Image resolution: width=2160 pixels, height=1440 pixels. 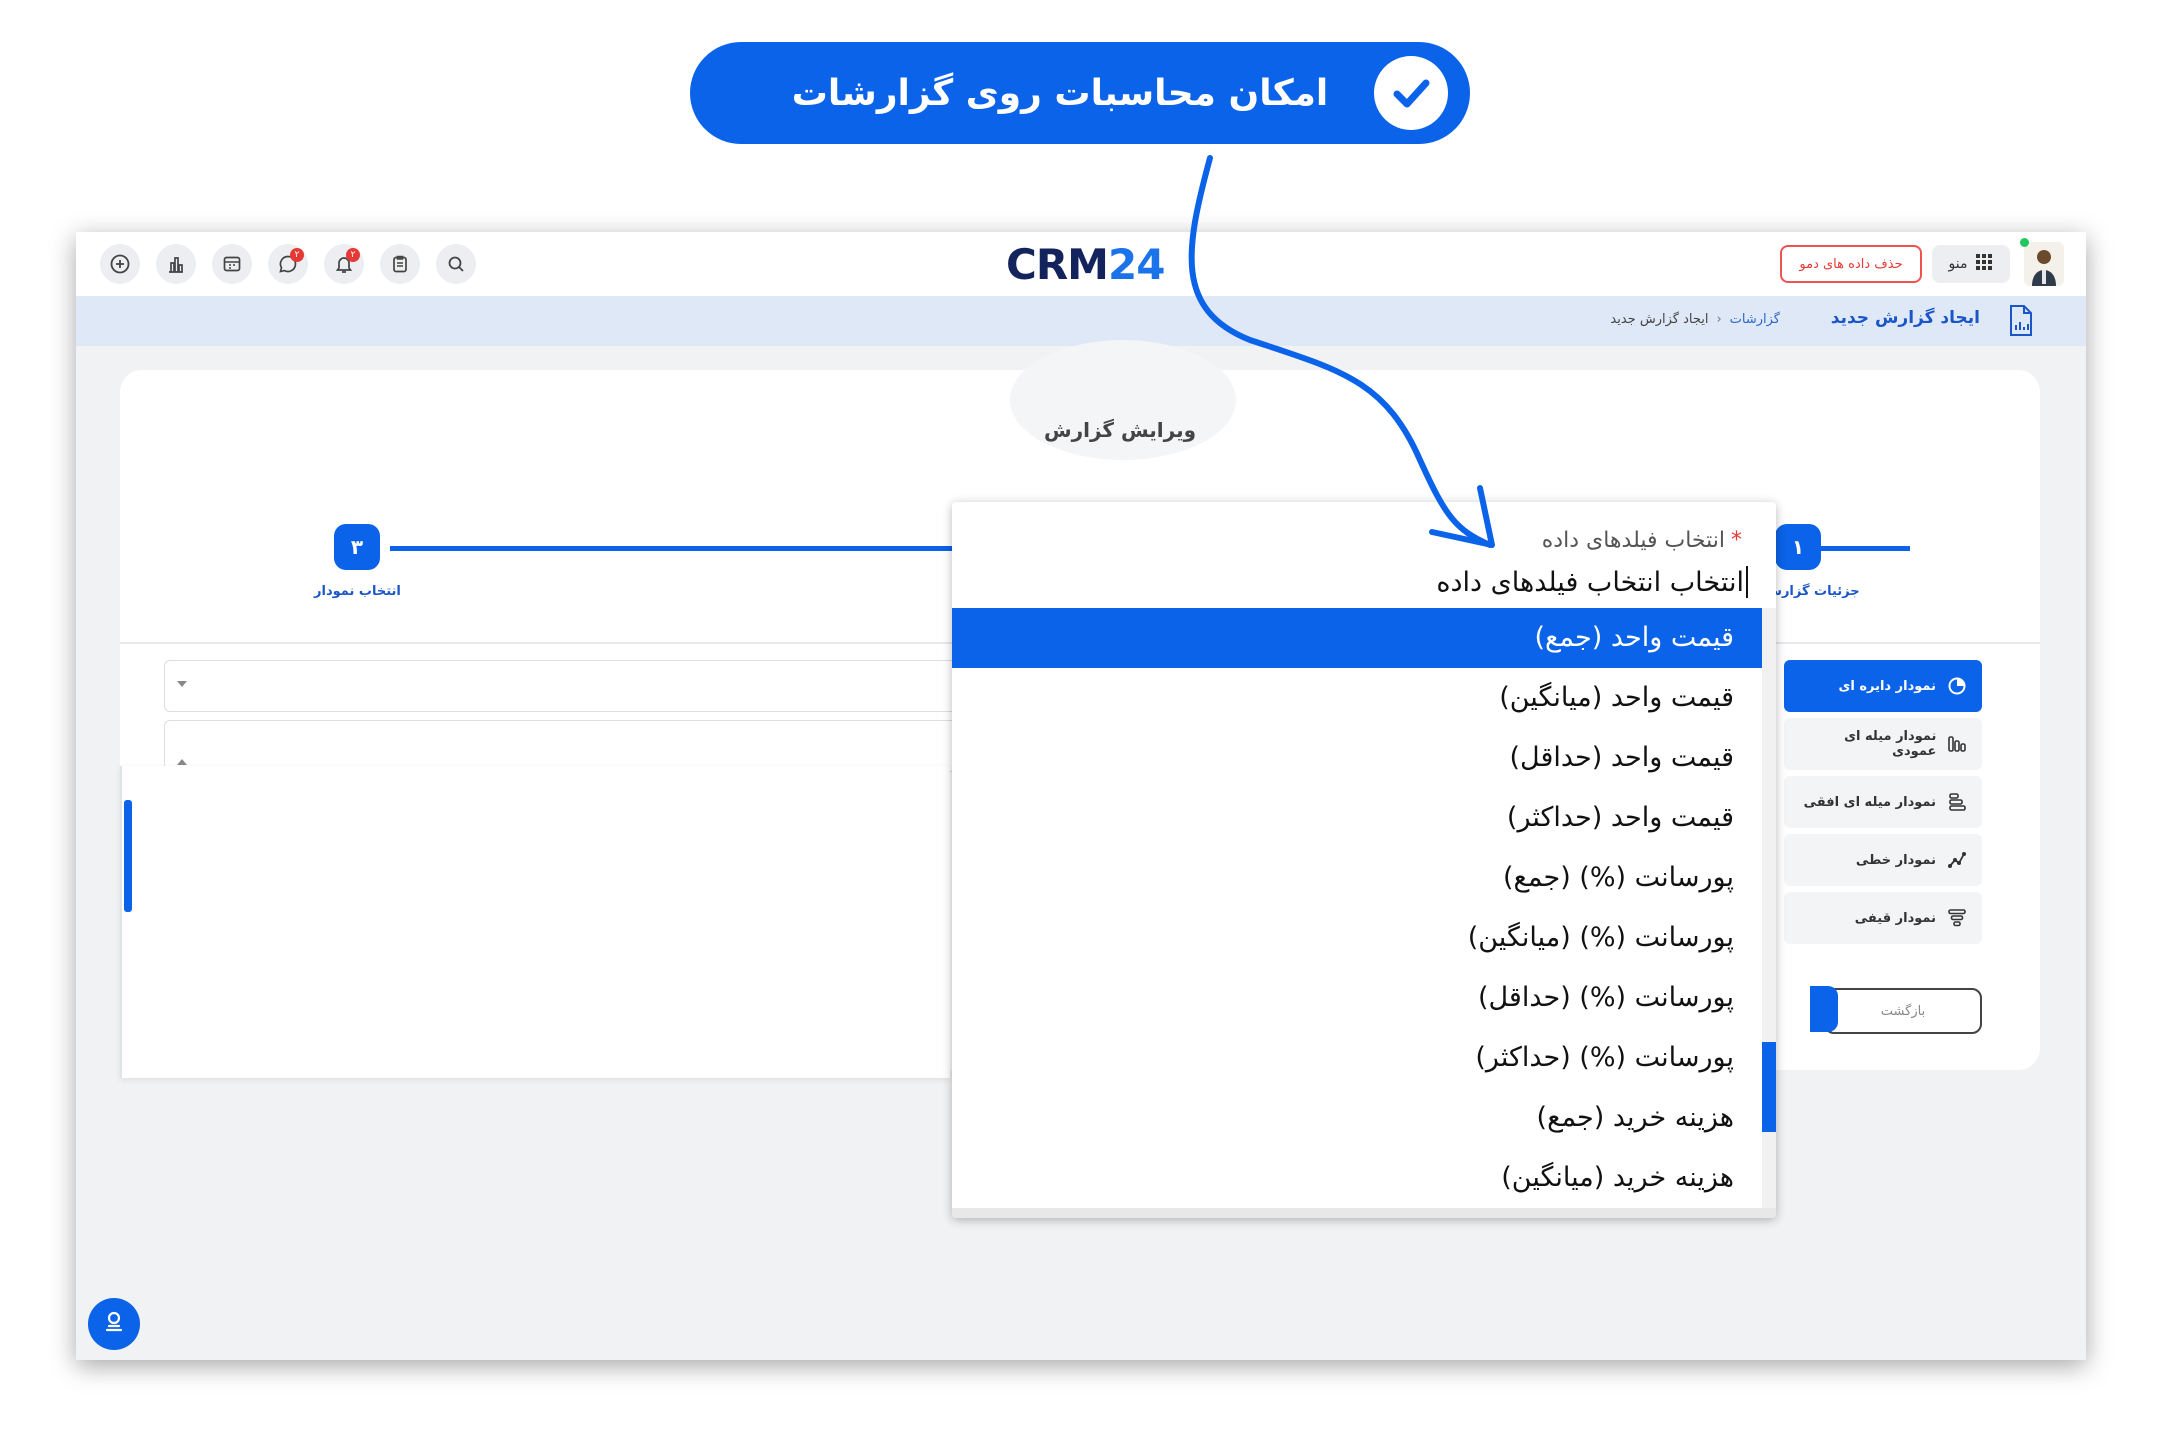 What do you see at coordinates (344, 264) in the screenshot?
I see `bell-icon: ۲` at bounding box center [344, 264].